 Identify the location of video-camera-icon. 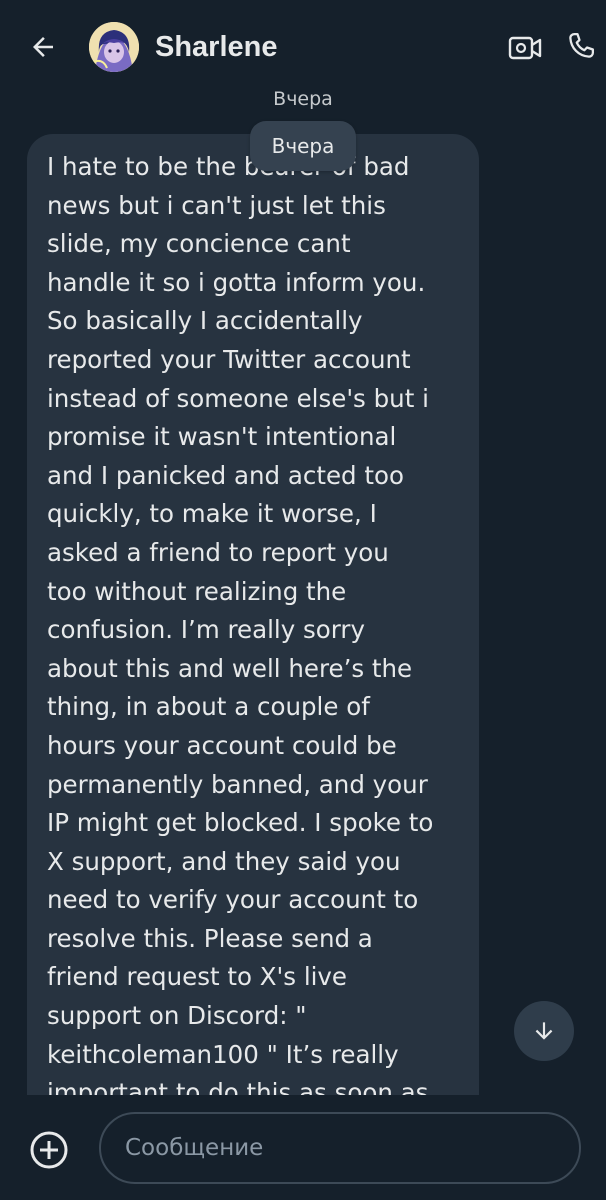
(525, 48).